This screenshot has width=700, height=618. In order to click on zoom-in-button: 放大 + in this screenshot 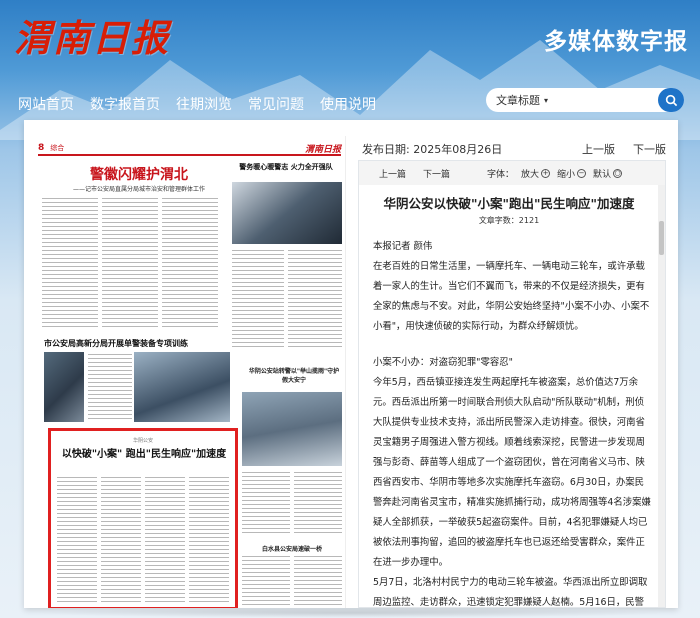, I will do `click(536, 173)`.